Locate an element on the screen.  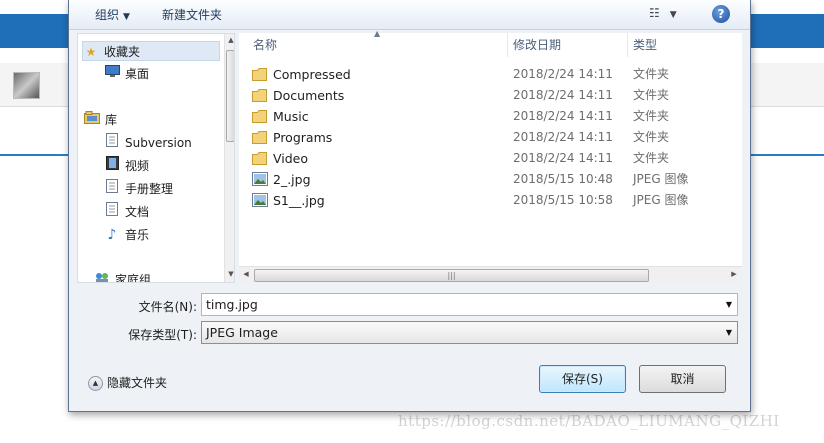
nav-item-label: 家庭组 is located at coordinates (133, 278).